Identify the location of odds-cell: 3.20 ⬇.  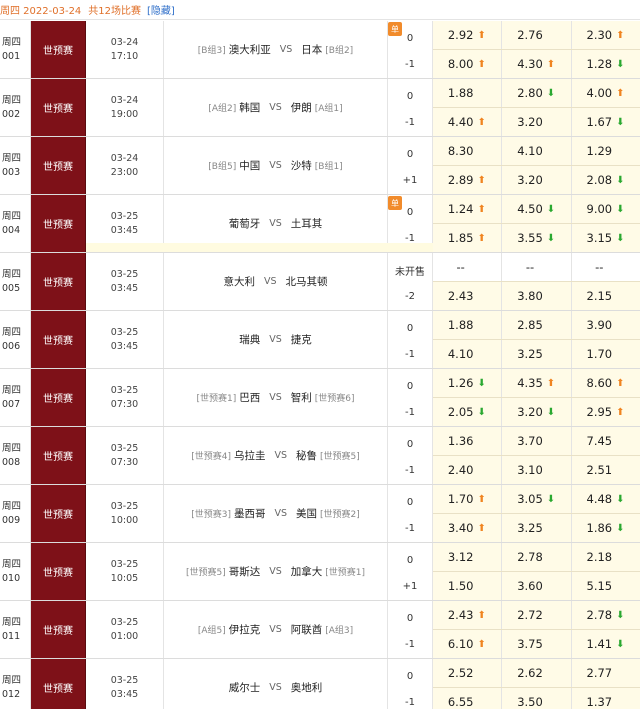
(537, 412).